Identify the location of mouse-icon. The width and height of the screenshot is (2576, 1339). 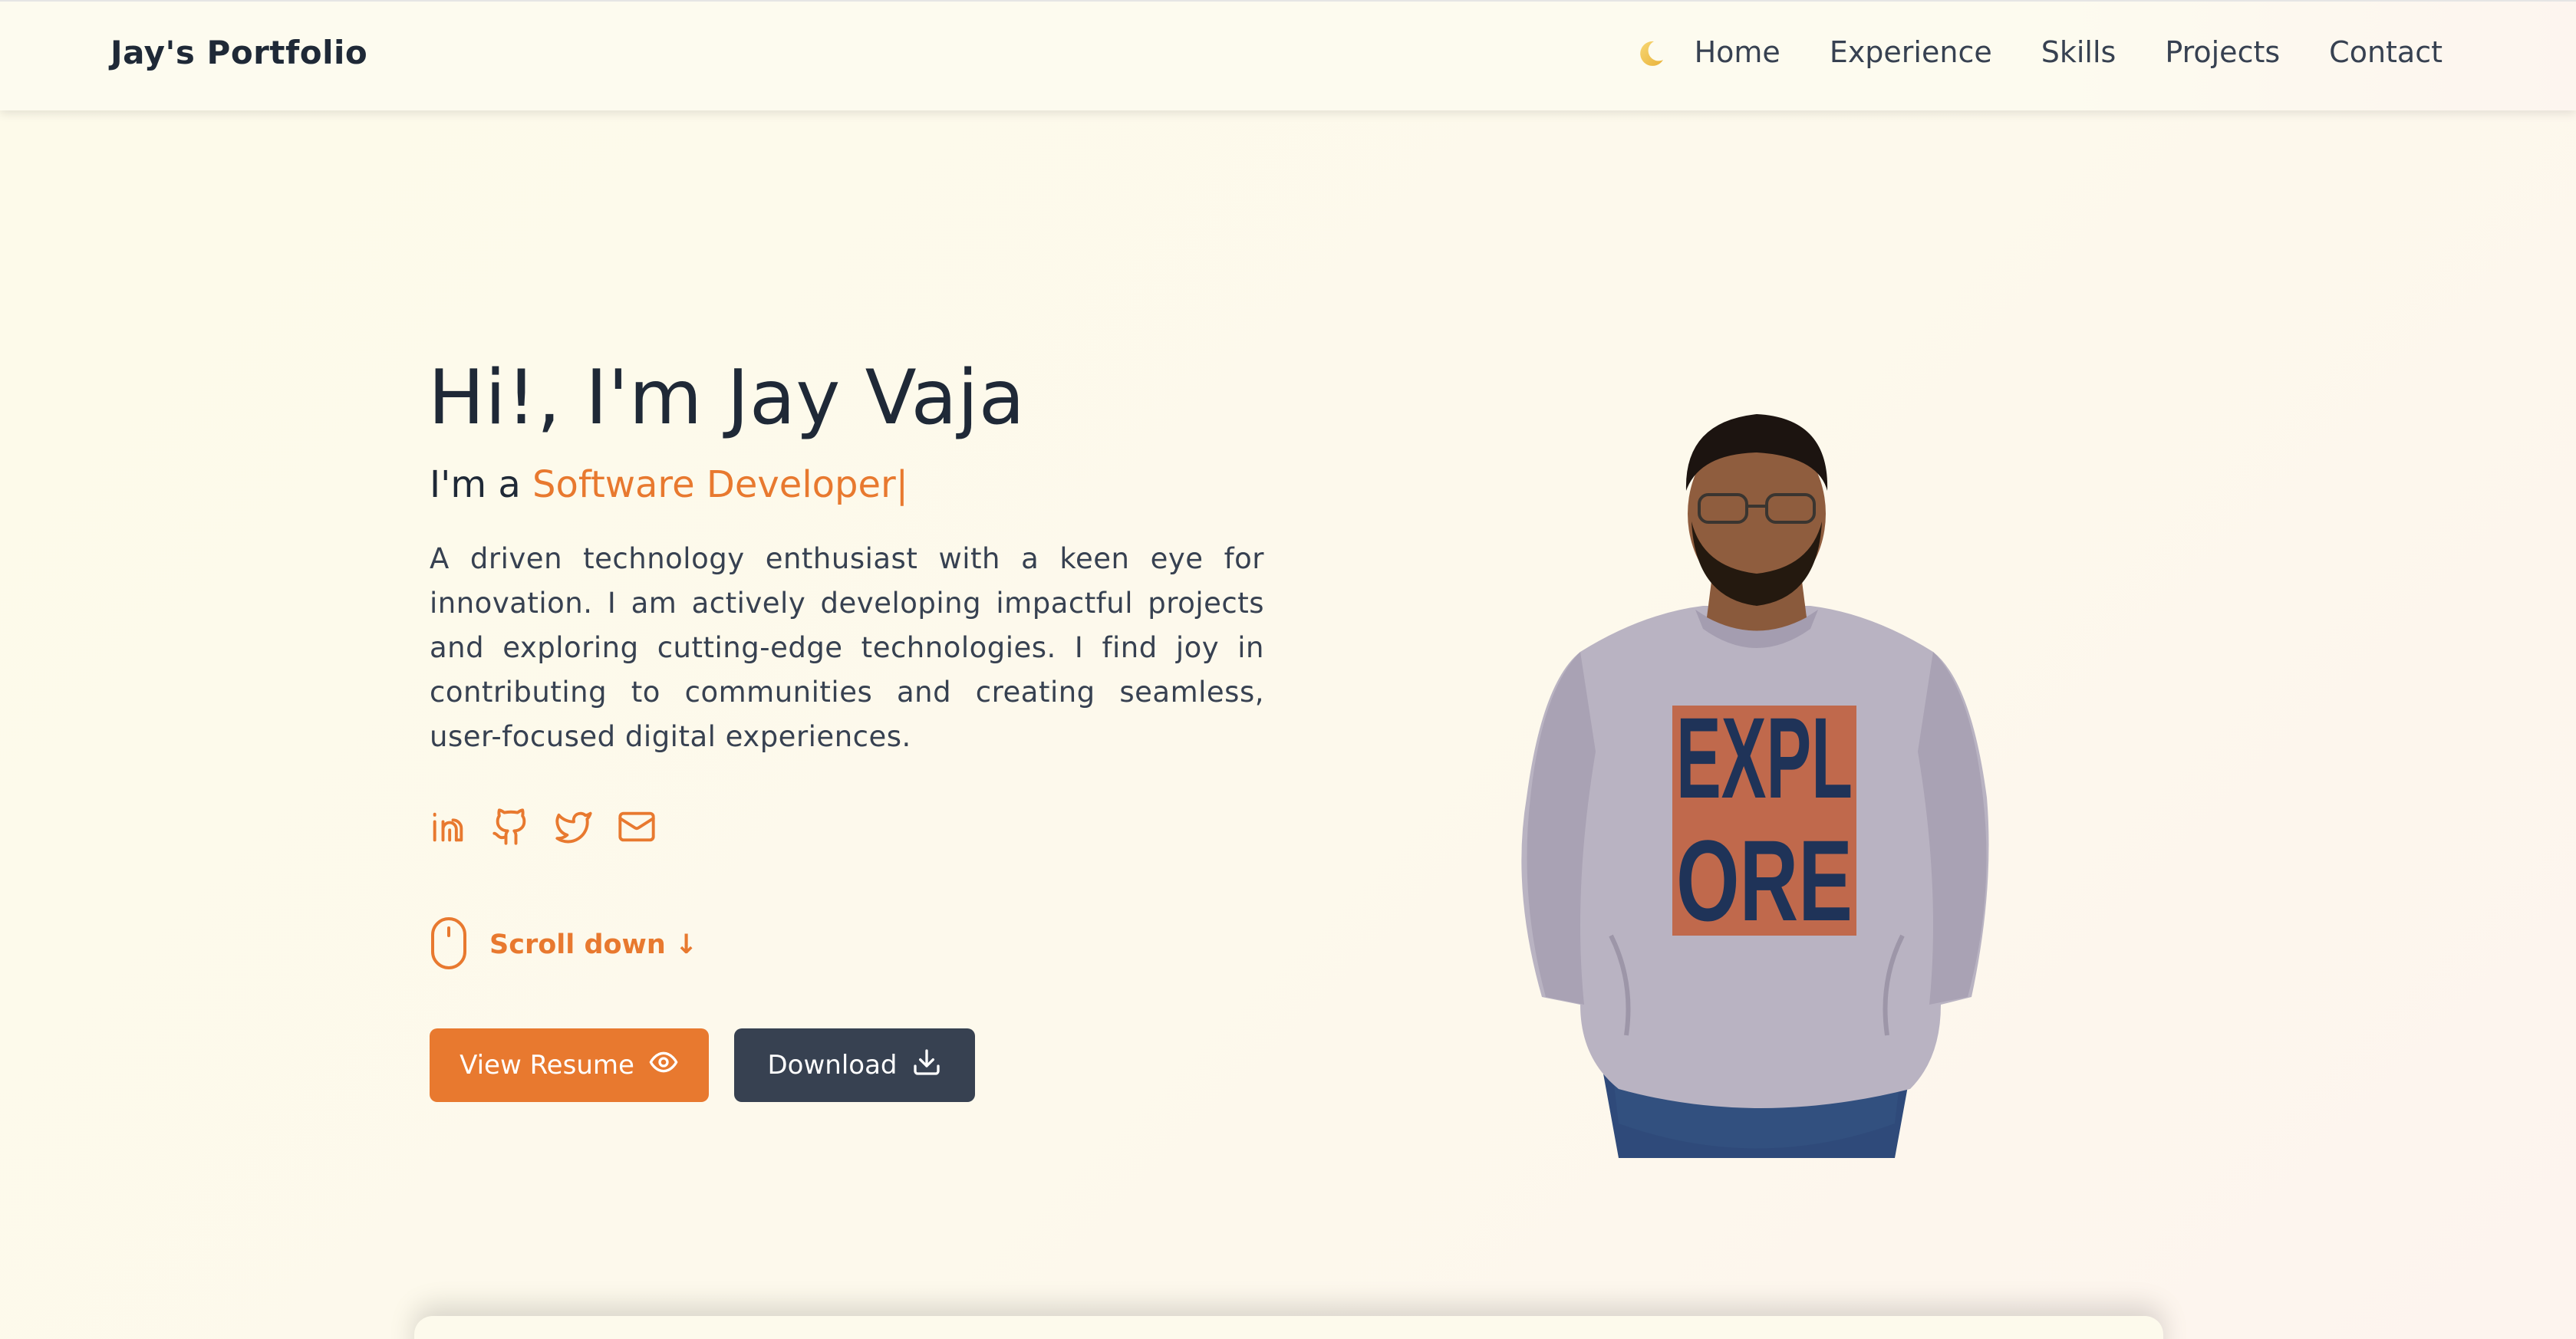
(449, 945).